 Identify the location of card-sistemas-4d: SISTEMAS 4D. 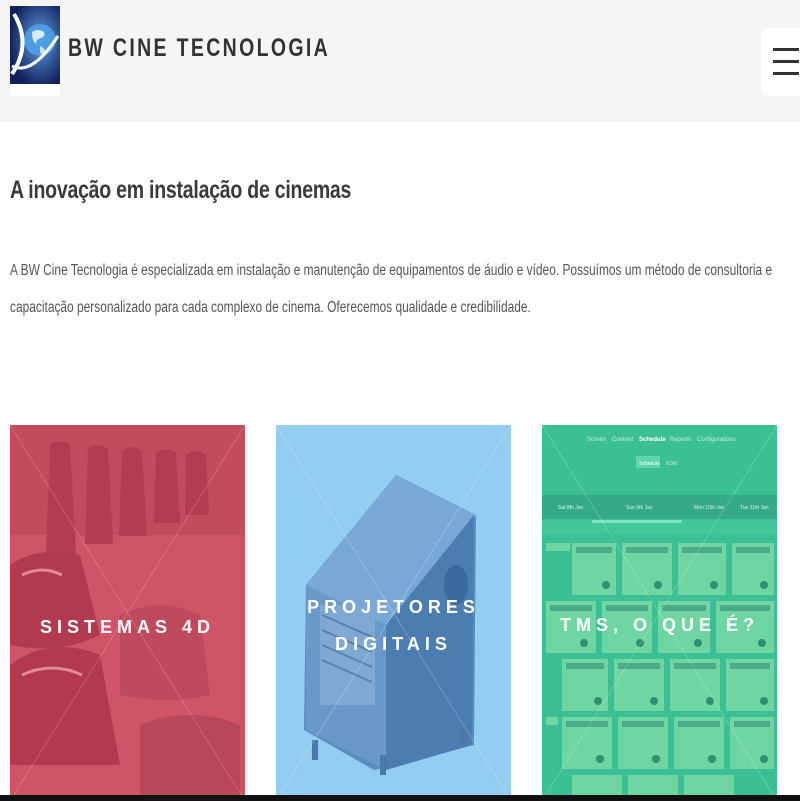
(127, 613).